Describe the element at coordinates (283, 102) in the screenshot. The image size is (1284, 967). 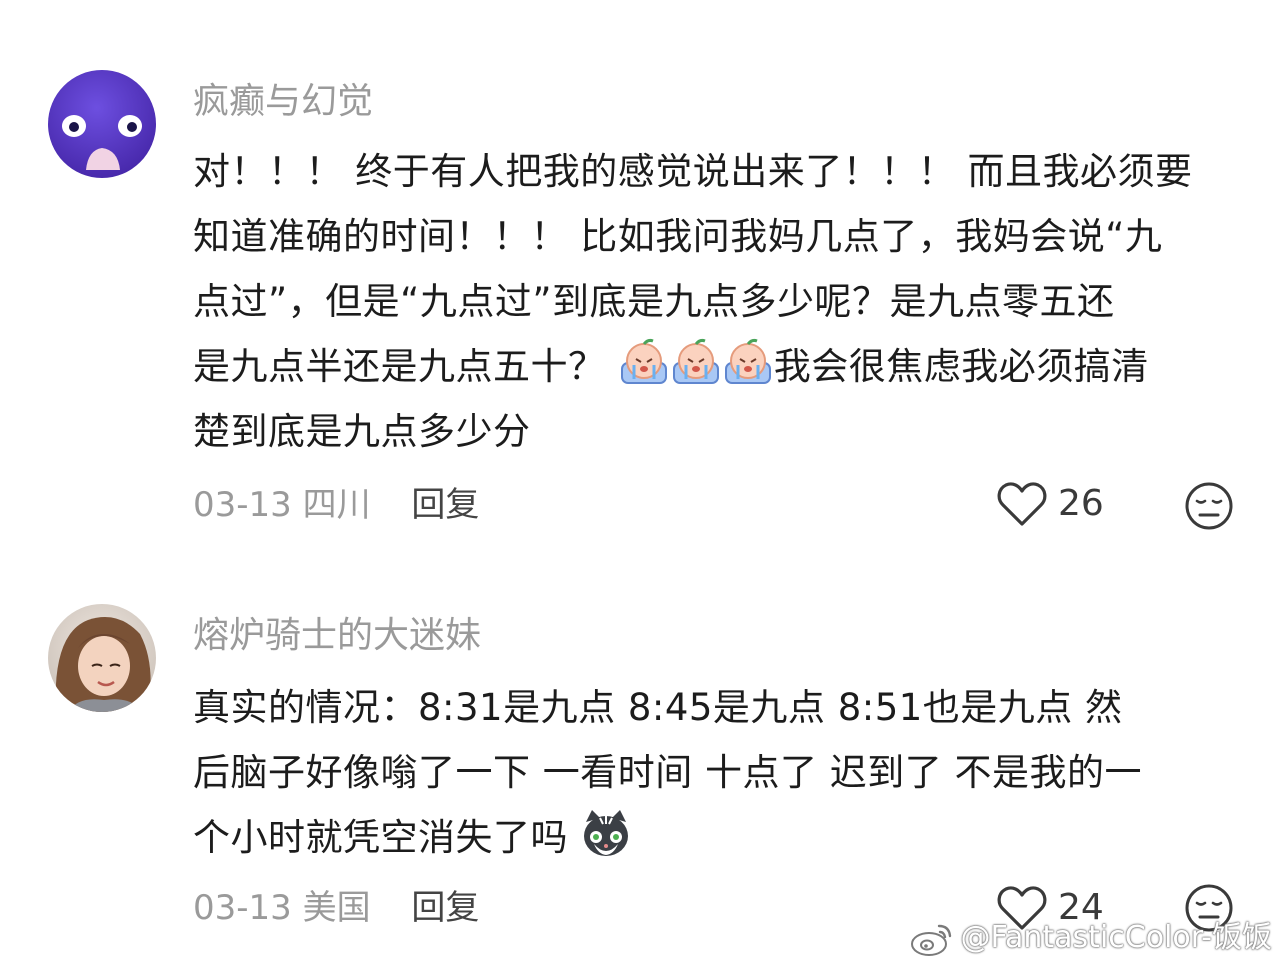
I see `username: 疯癫与幻觉` at that location.